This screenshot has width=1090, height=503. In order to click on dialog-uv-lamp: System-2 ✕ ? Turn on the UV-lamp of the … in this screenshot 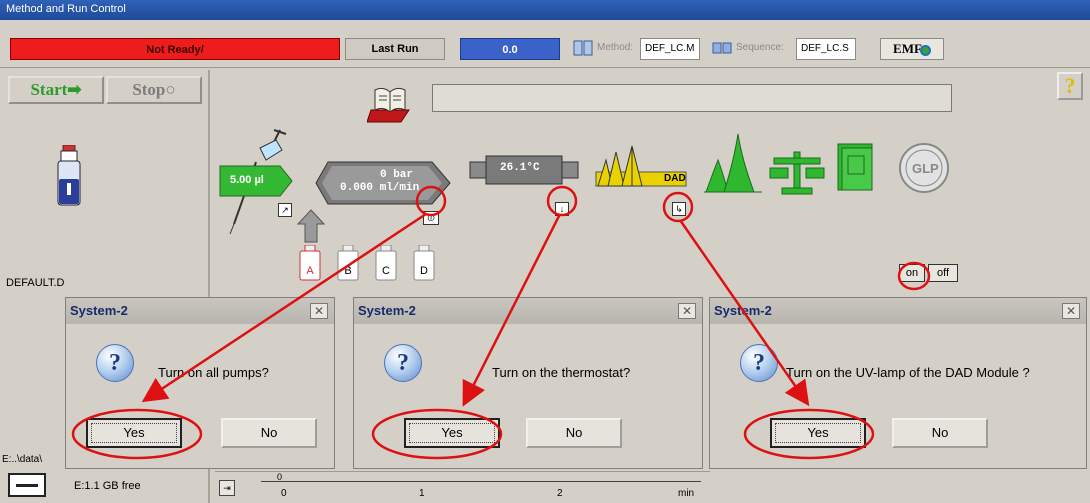, I will do `click(898, 383)`.